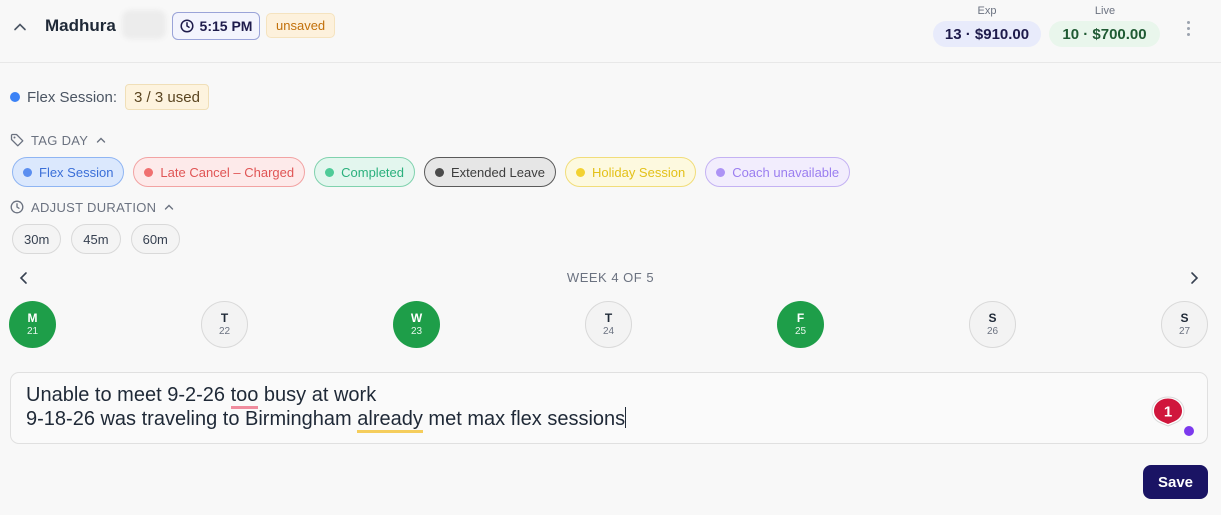 The image size is (1221, 515). Describe the element at coordinates (364, 172) in the screenshot. I see `tag-completed: Completed` at that location.